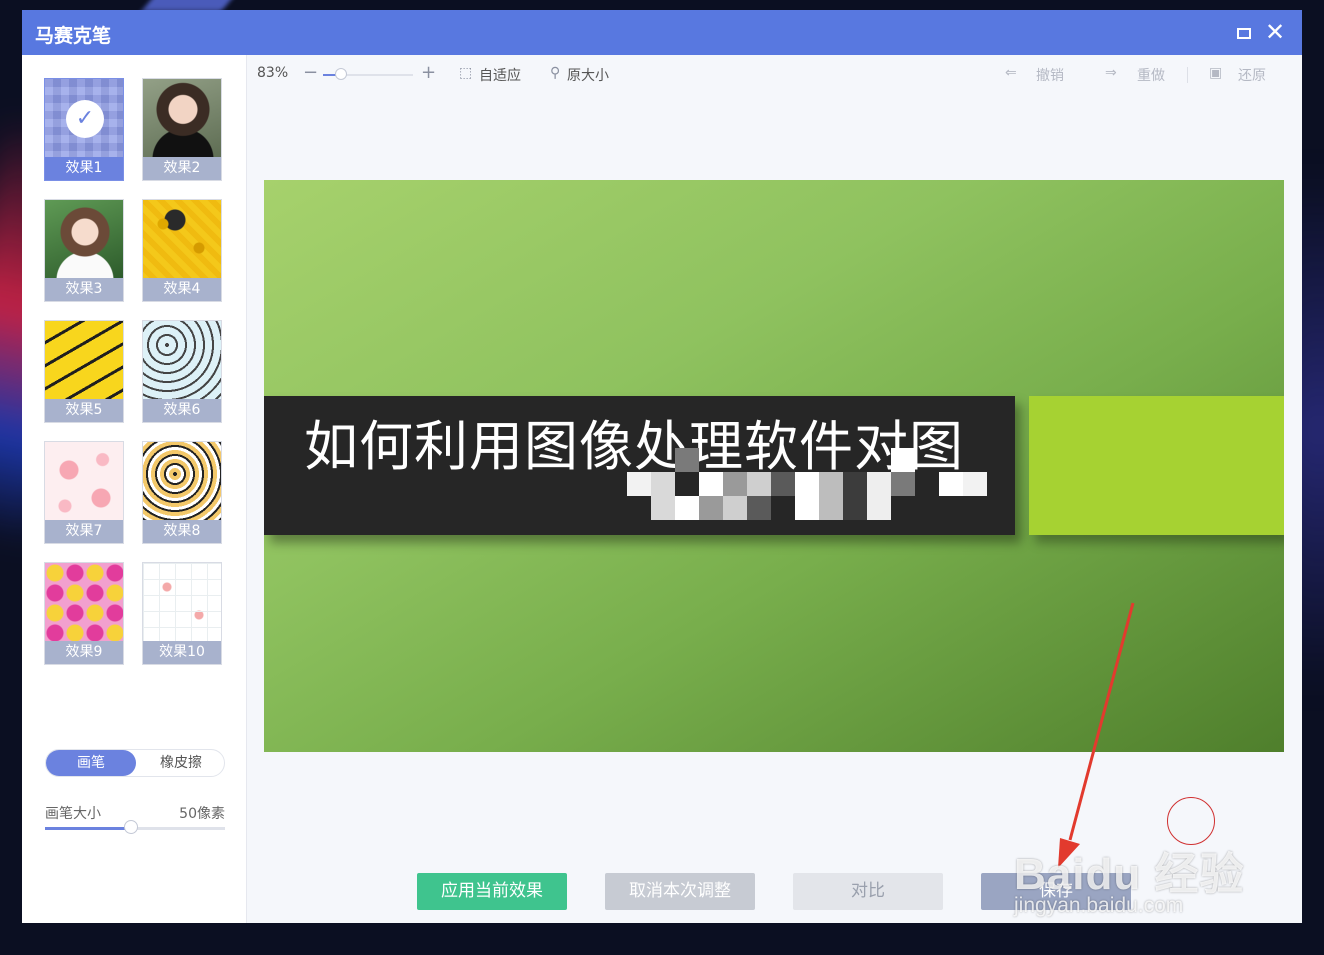 The image size is (1324, 955). Describe the element at coordinates (680, 891) in the screenshot. I see `cancel-adjust-button: 取消本次调整` at that location.